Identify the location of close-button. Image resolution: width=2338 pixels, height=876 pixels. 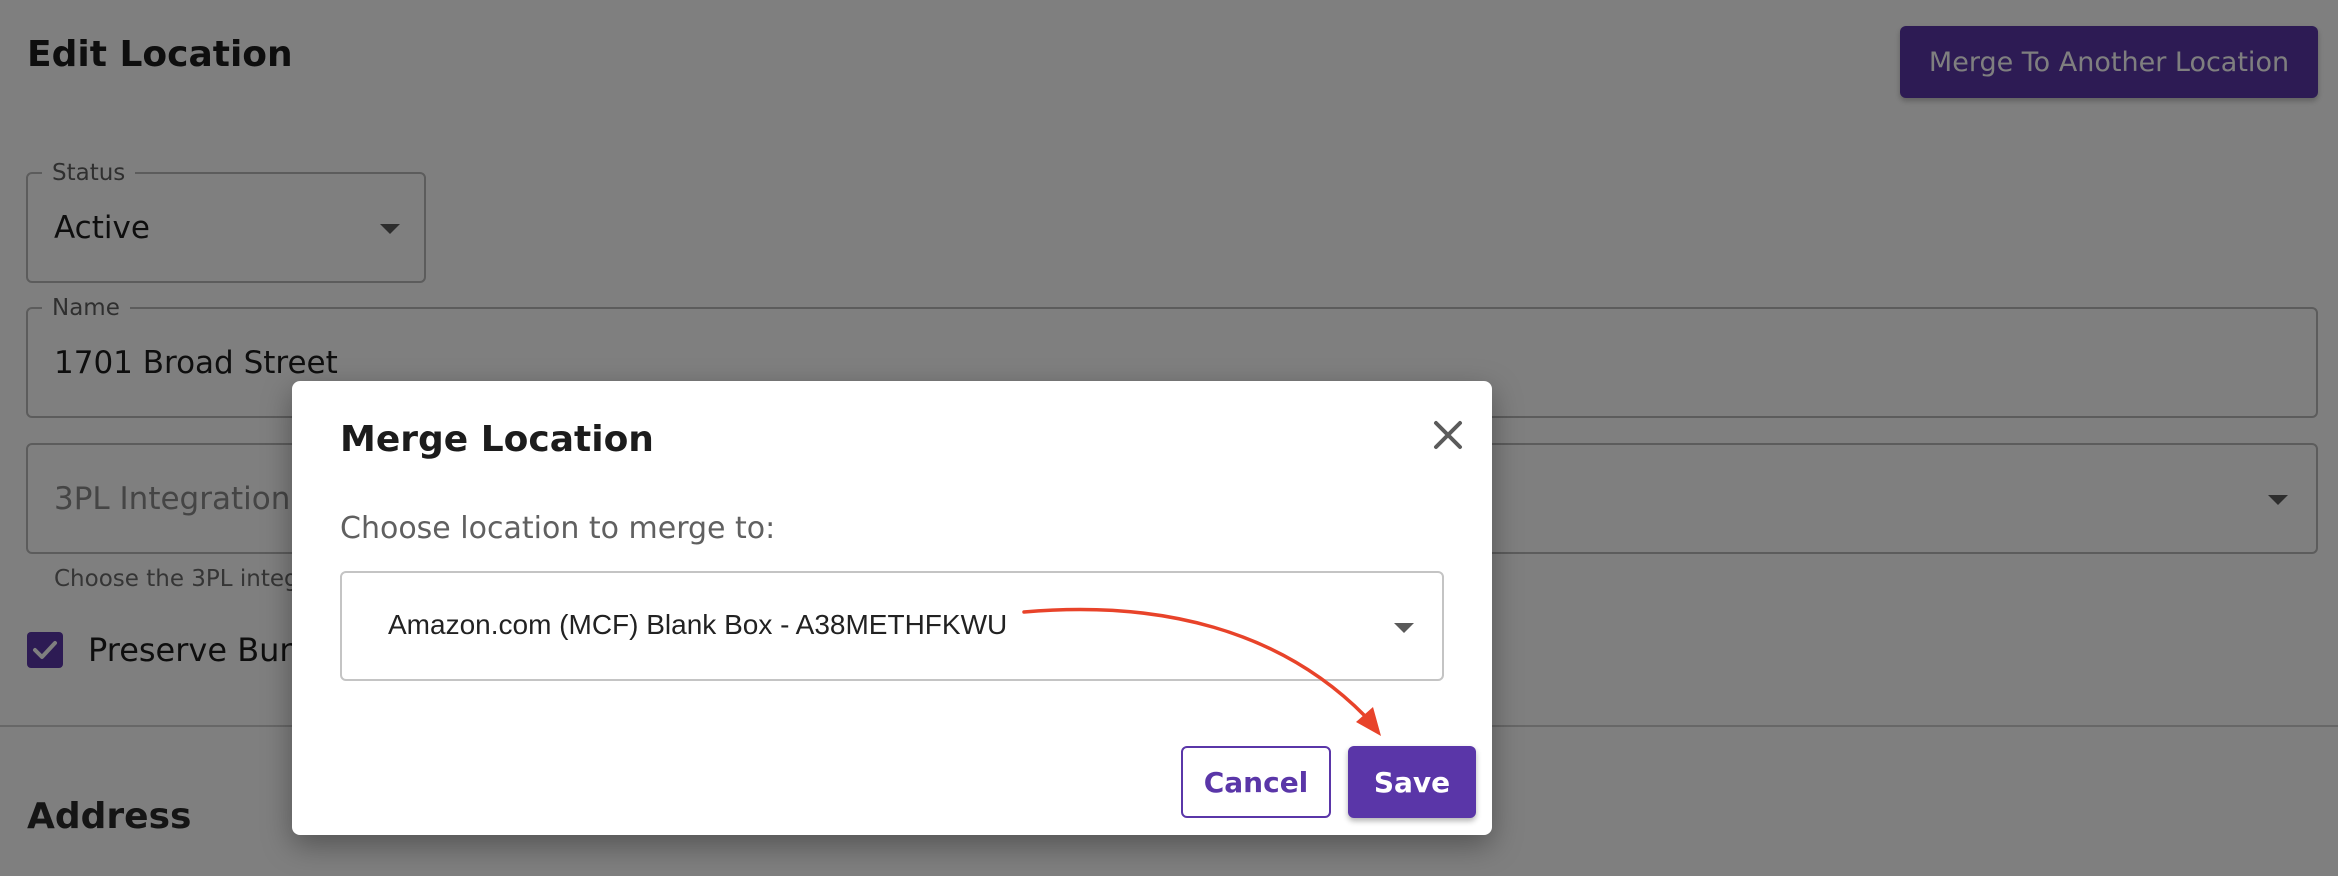
(1448, 435).